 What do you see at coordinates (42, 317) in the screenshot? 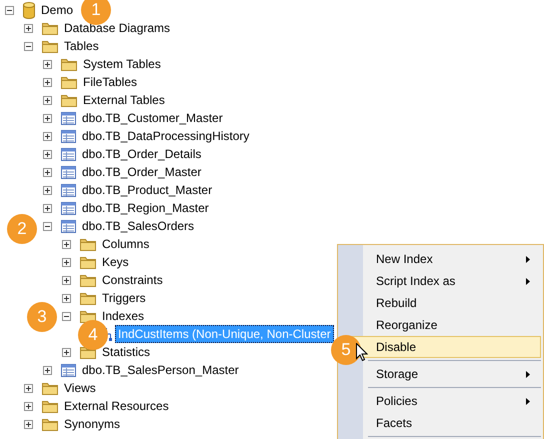
I see `callout-badge: 3` at bounding box center [42, 317].